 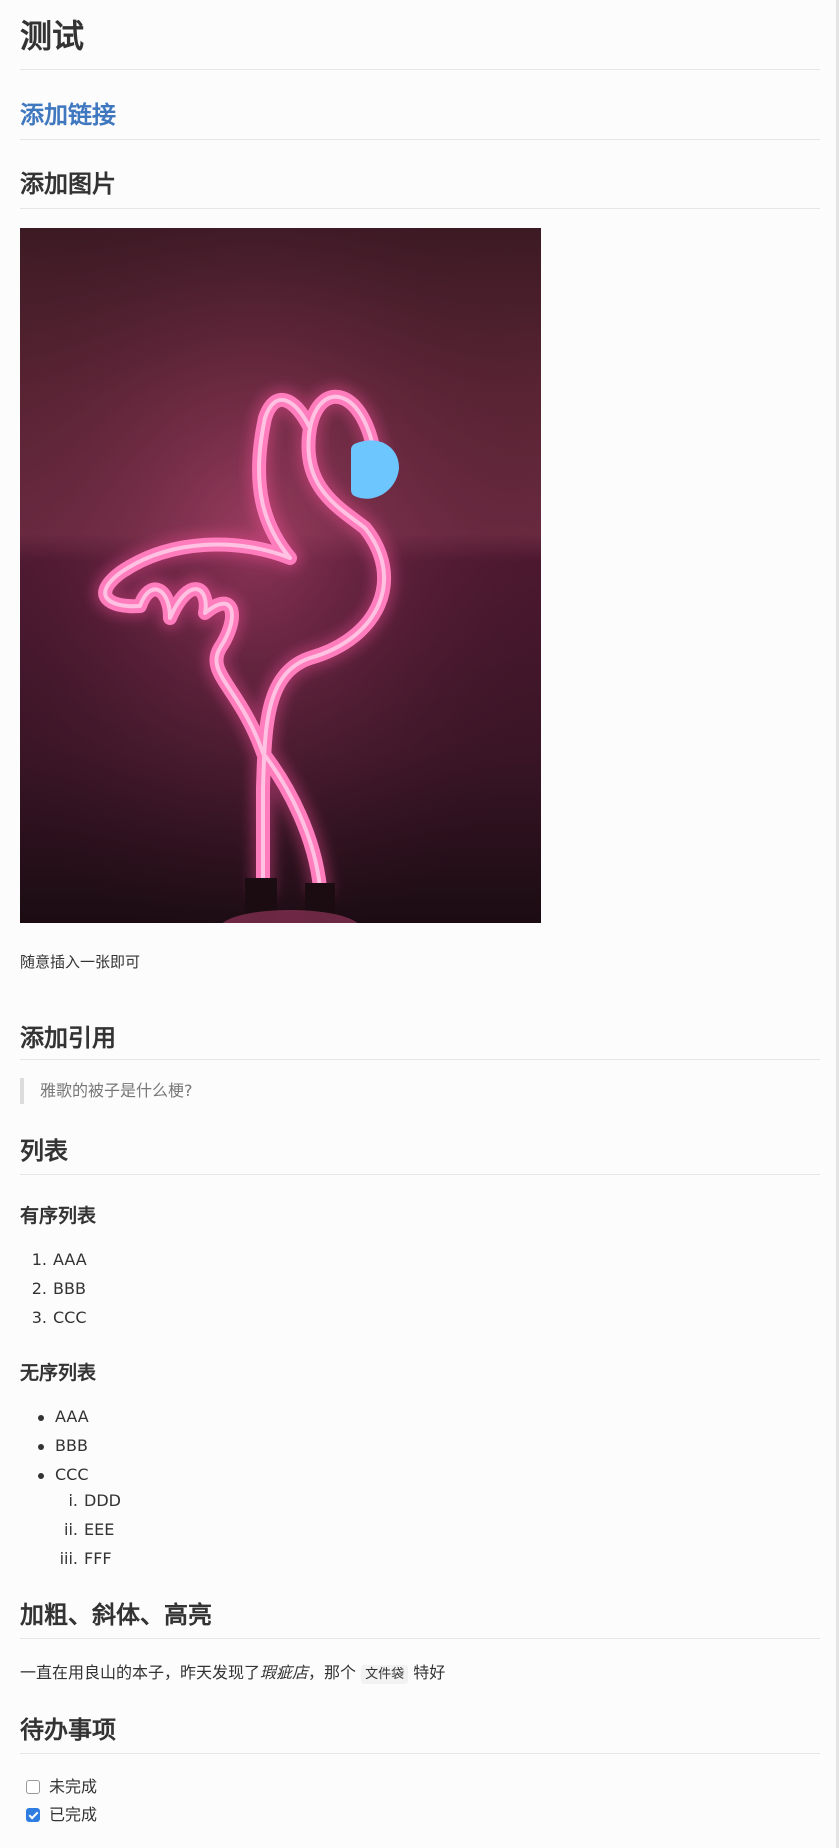 I want to click on format-text-middle: ，那个, so click(x=335, y=1672).